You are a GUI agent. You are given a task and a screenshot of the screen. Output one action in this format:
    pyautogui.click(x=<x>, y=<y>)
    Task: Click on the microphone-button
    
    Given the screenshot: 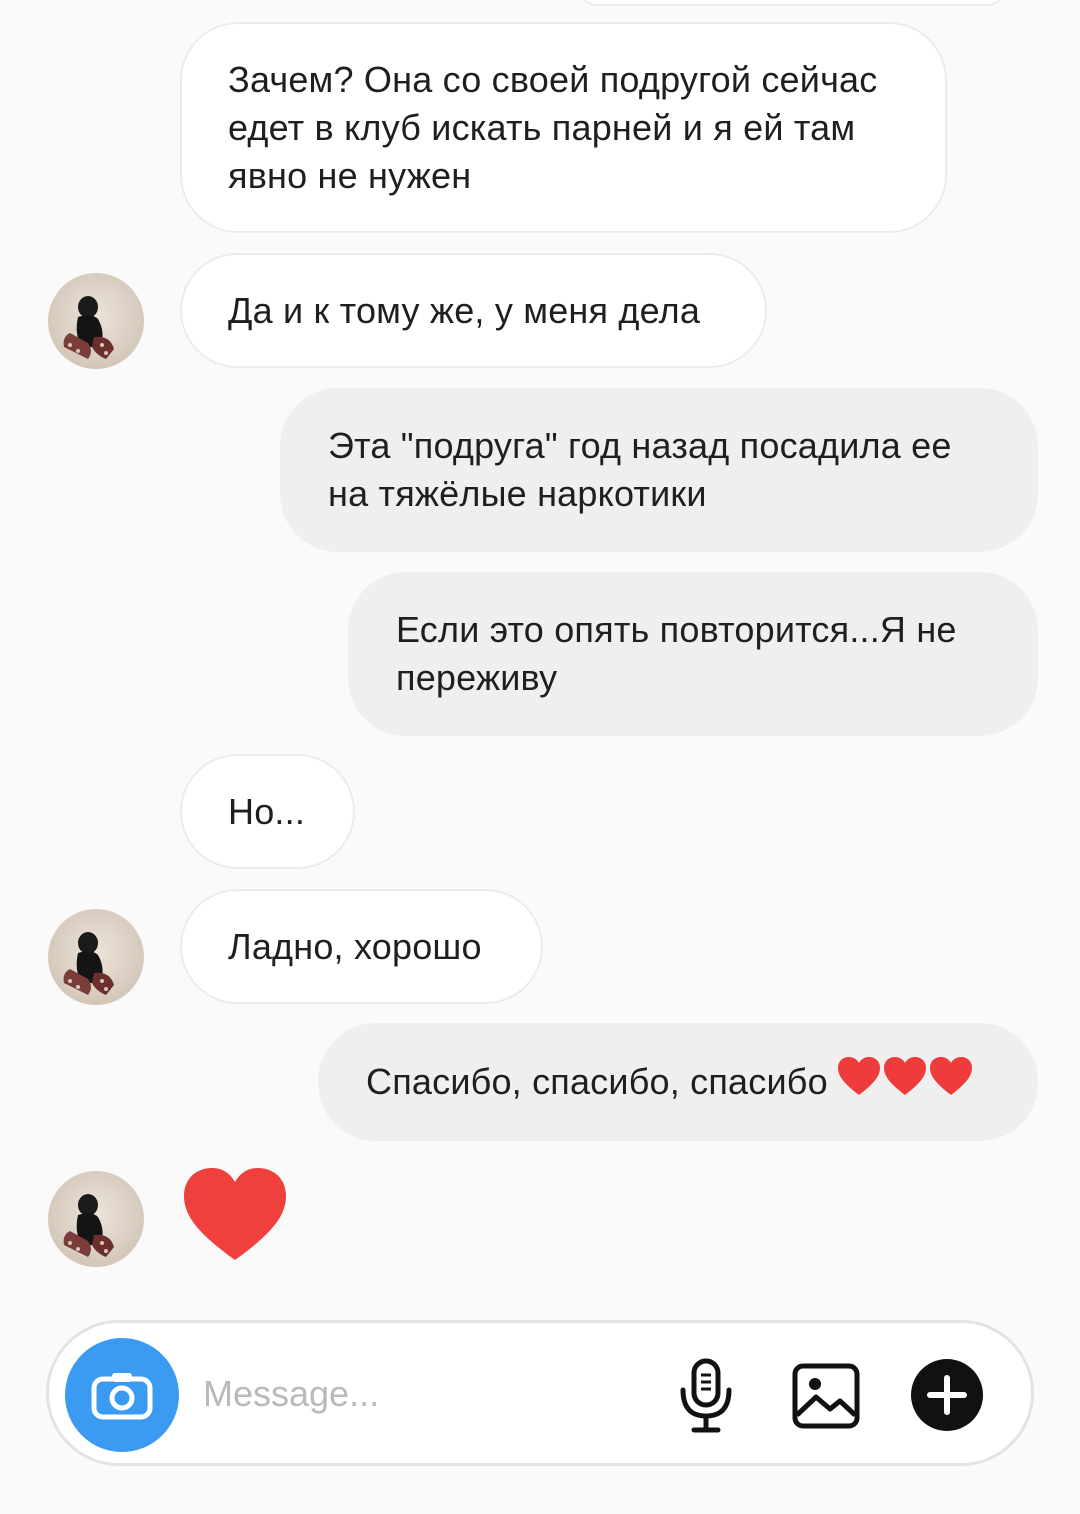 What is the action you would take?
    pyautogui.click(x=706, y=1396)
    